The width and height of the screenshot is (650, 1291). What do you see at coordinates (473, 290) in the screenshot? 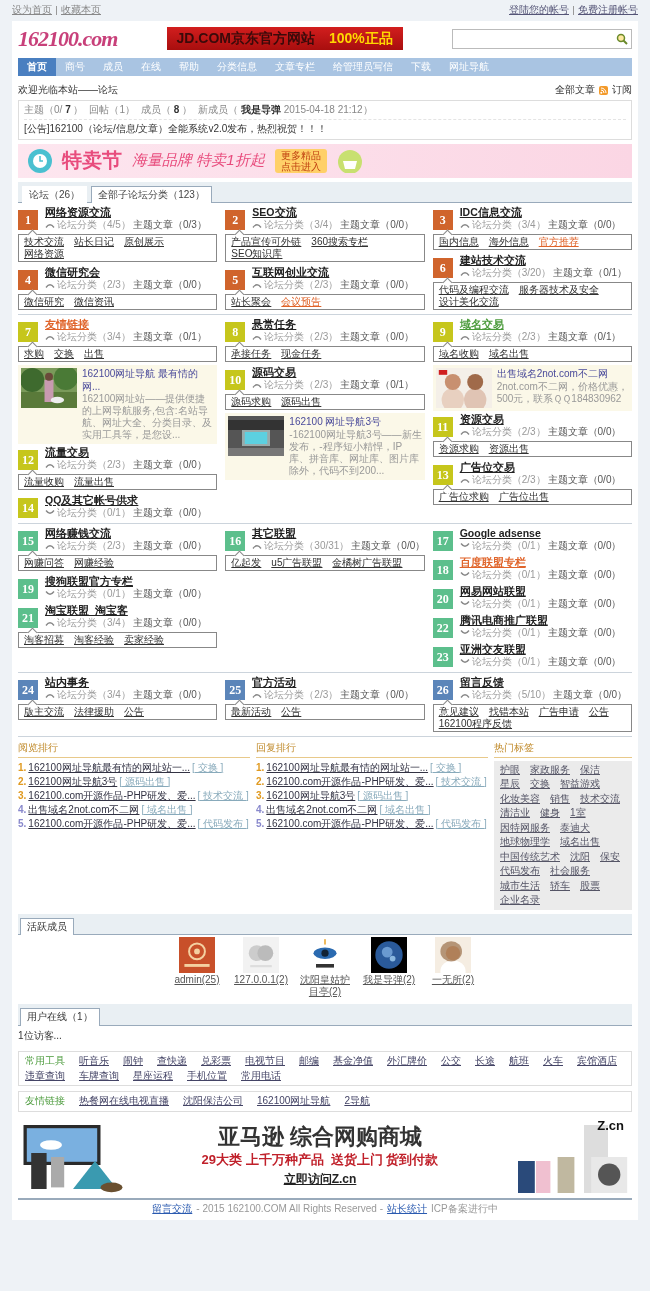
I see `subforum-link: 代码及编程交流` at bounding box center [473, 290].